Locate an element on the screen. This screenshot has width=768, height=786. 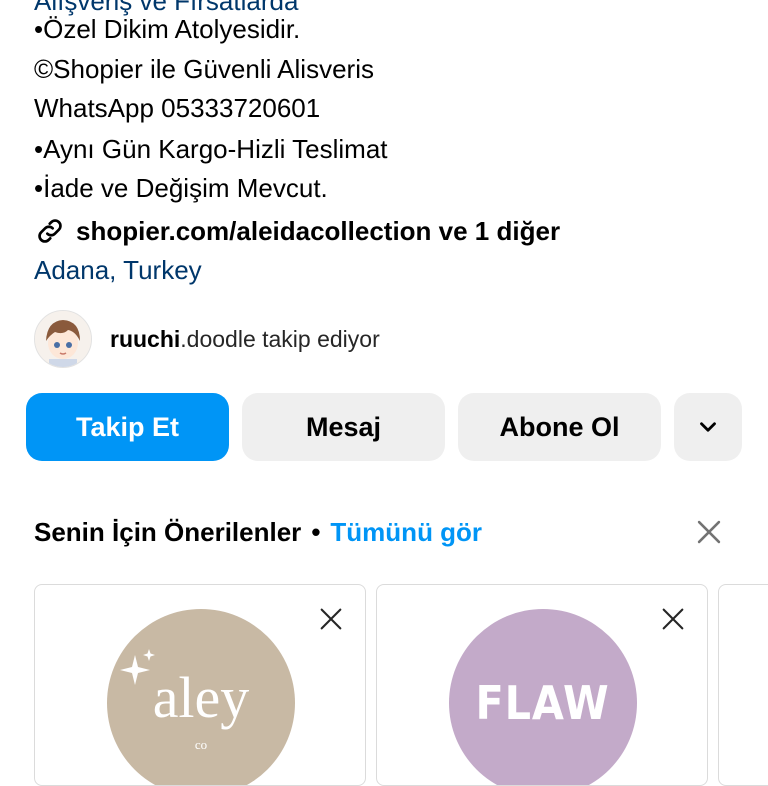
bio-link: shopier.com/aleidacollection ve 1 diğer is located at coordinates (297, 231).